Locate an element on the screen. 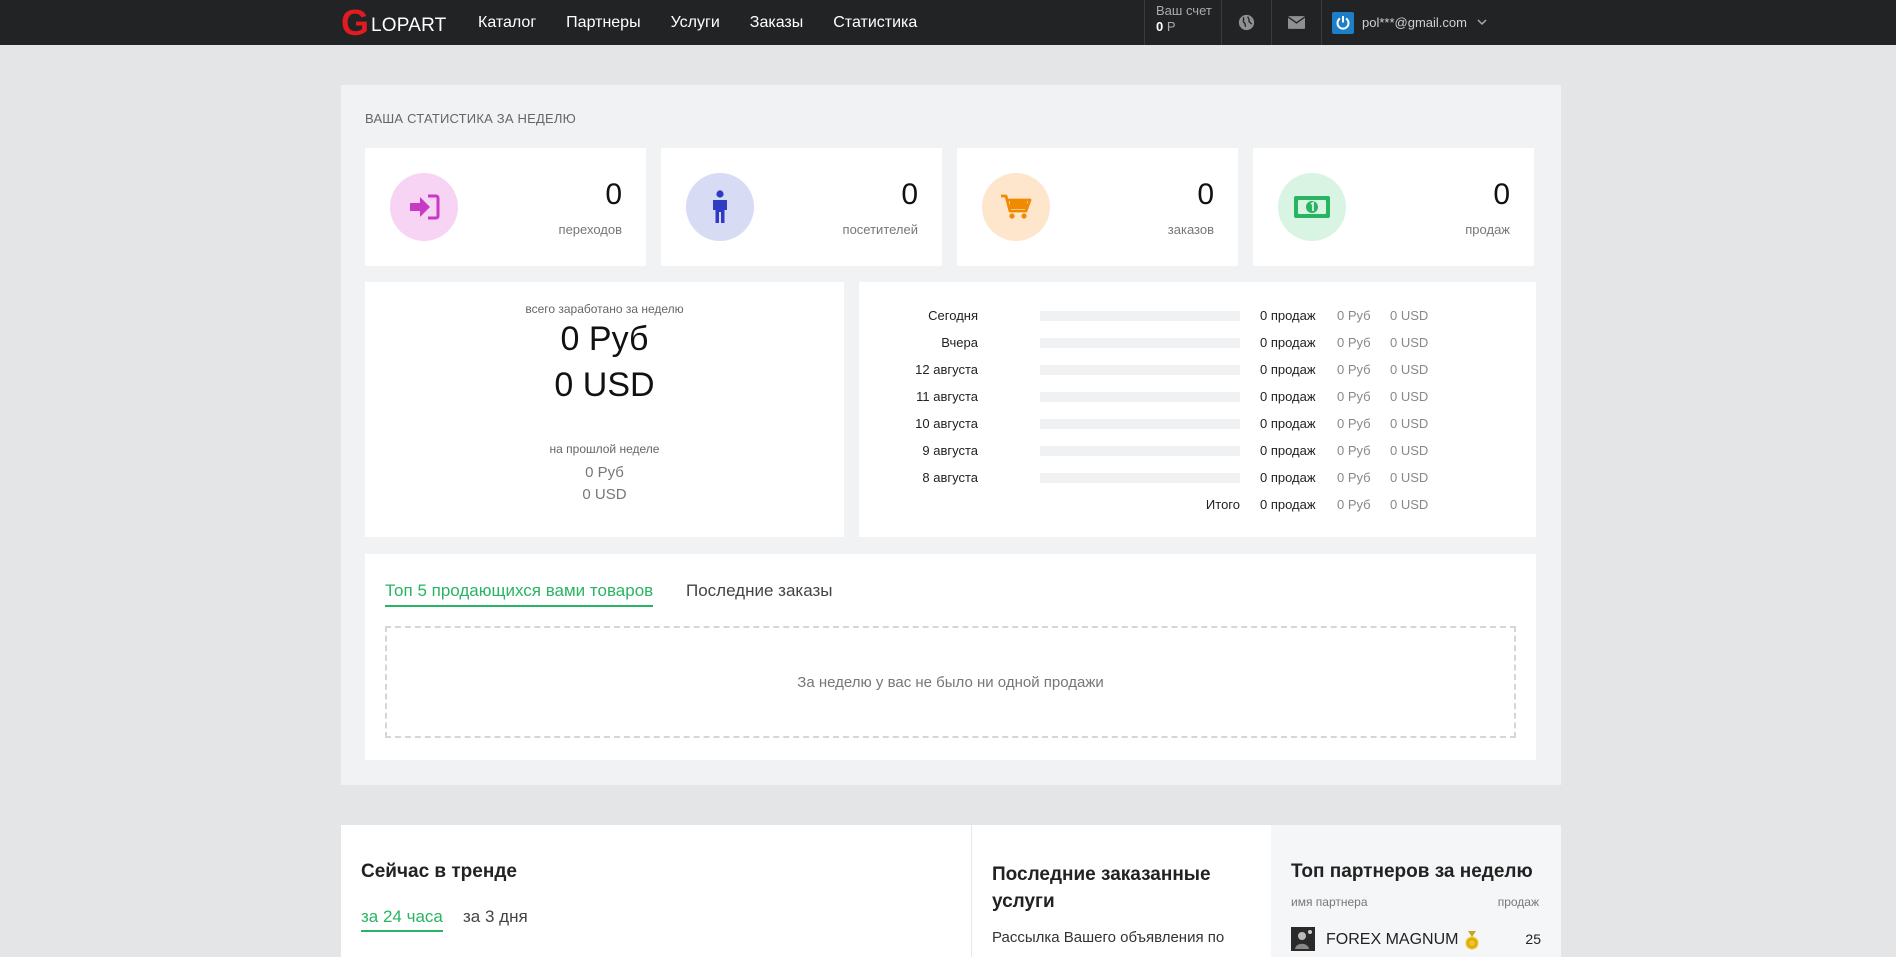 The height and width of the screenshot is (957, 1896). last-week-usd: 0 USD is located at coordinates (604, 494).